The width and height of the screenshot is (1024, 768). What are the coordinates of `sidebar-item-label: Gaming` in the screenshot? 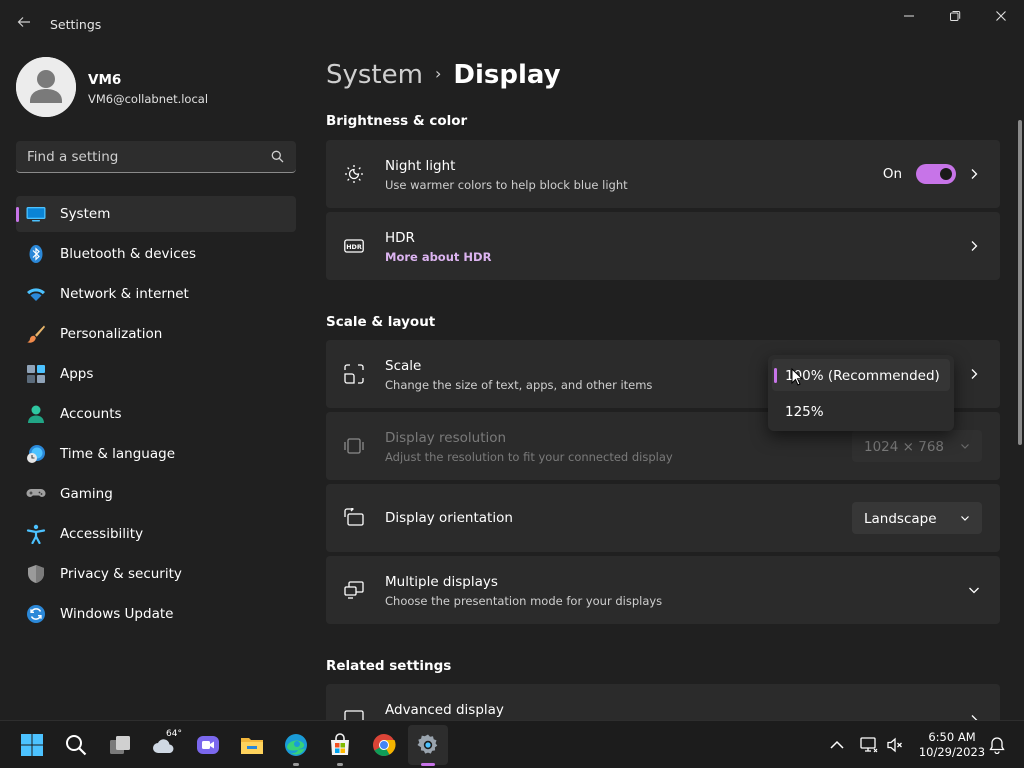 It's located at (86, 494).